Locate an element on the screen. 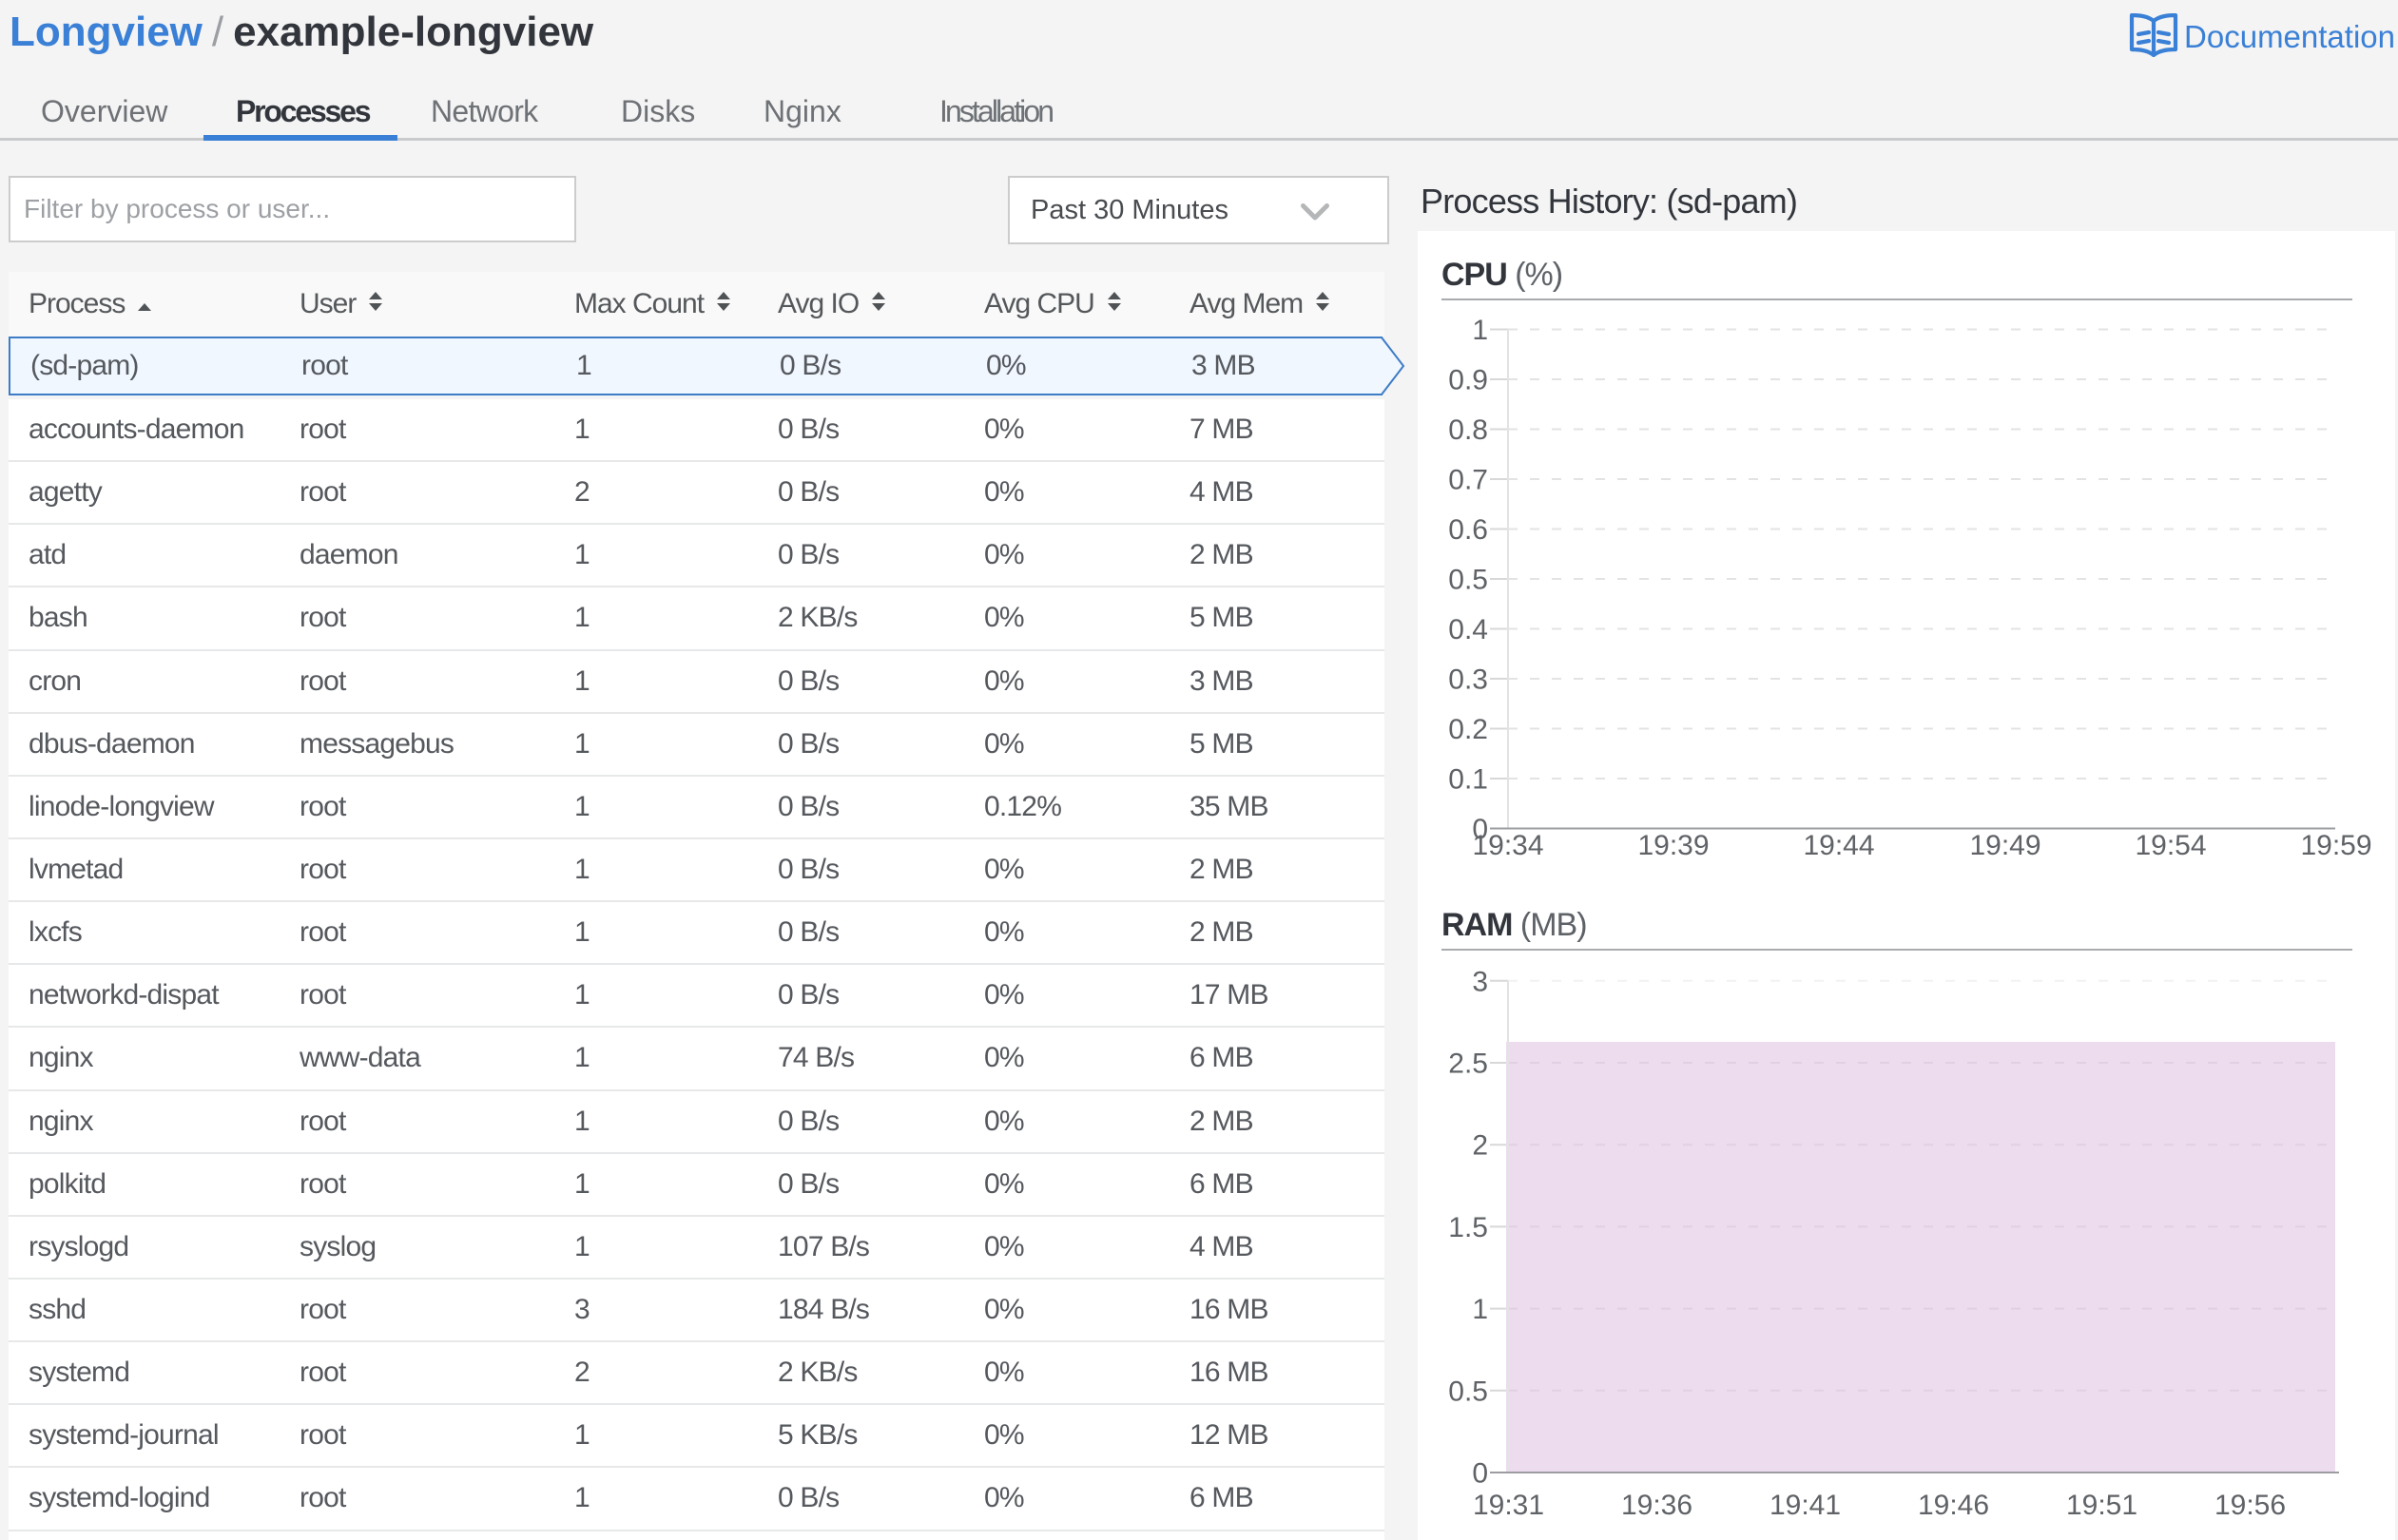  svg-text: 0 is located at coordinates (1480, 1474).